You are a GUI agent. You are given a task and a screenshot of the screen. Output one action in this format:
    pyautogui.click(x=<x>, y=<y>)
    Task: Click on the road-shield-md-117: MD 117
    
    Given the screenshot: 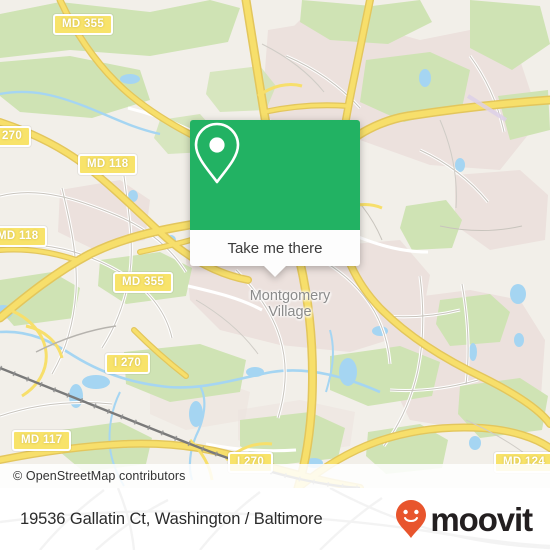 What is the action you would take?
    pyautogui.click(x=42, y=440)
    